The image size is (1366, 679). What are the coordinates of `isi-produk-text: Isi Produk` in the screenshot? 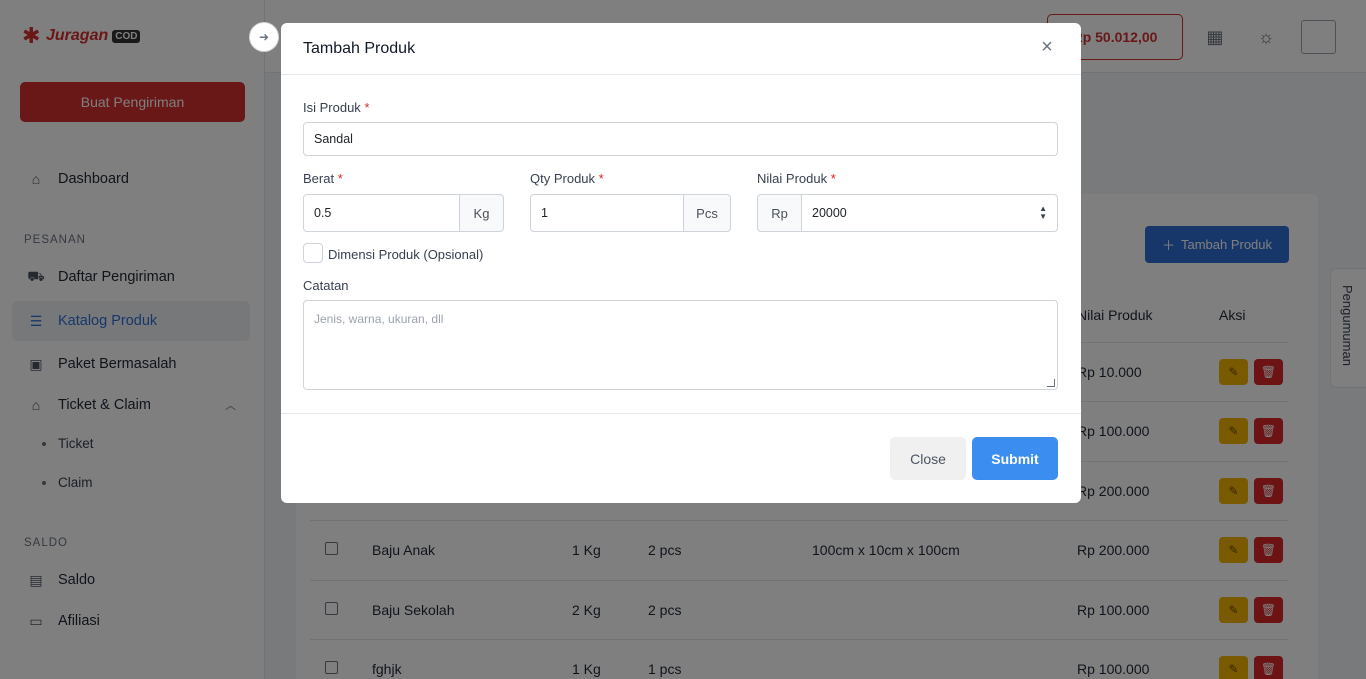 It's located at (332, 107).